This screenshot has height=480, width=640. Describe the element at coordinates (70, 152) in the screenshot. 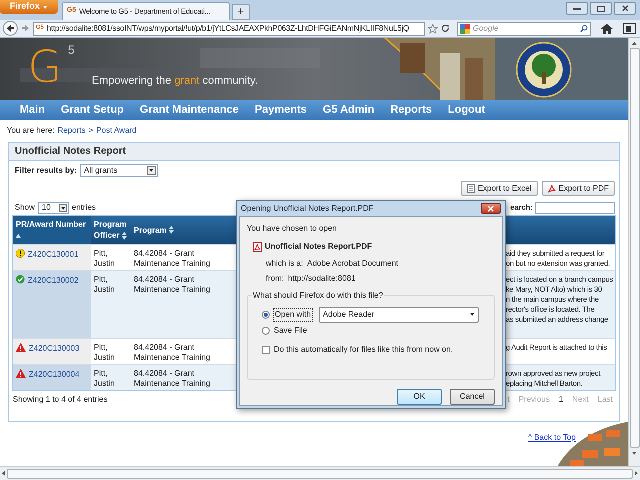

I see `panel-title: Unofficial Notes Report` at that location.